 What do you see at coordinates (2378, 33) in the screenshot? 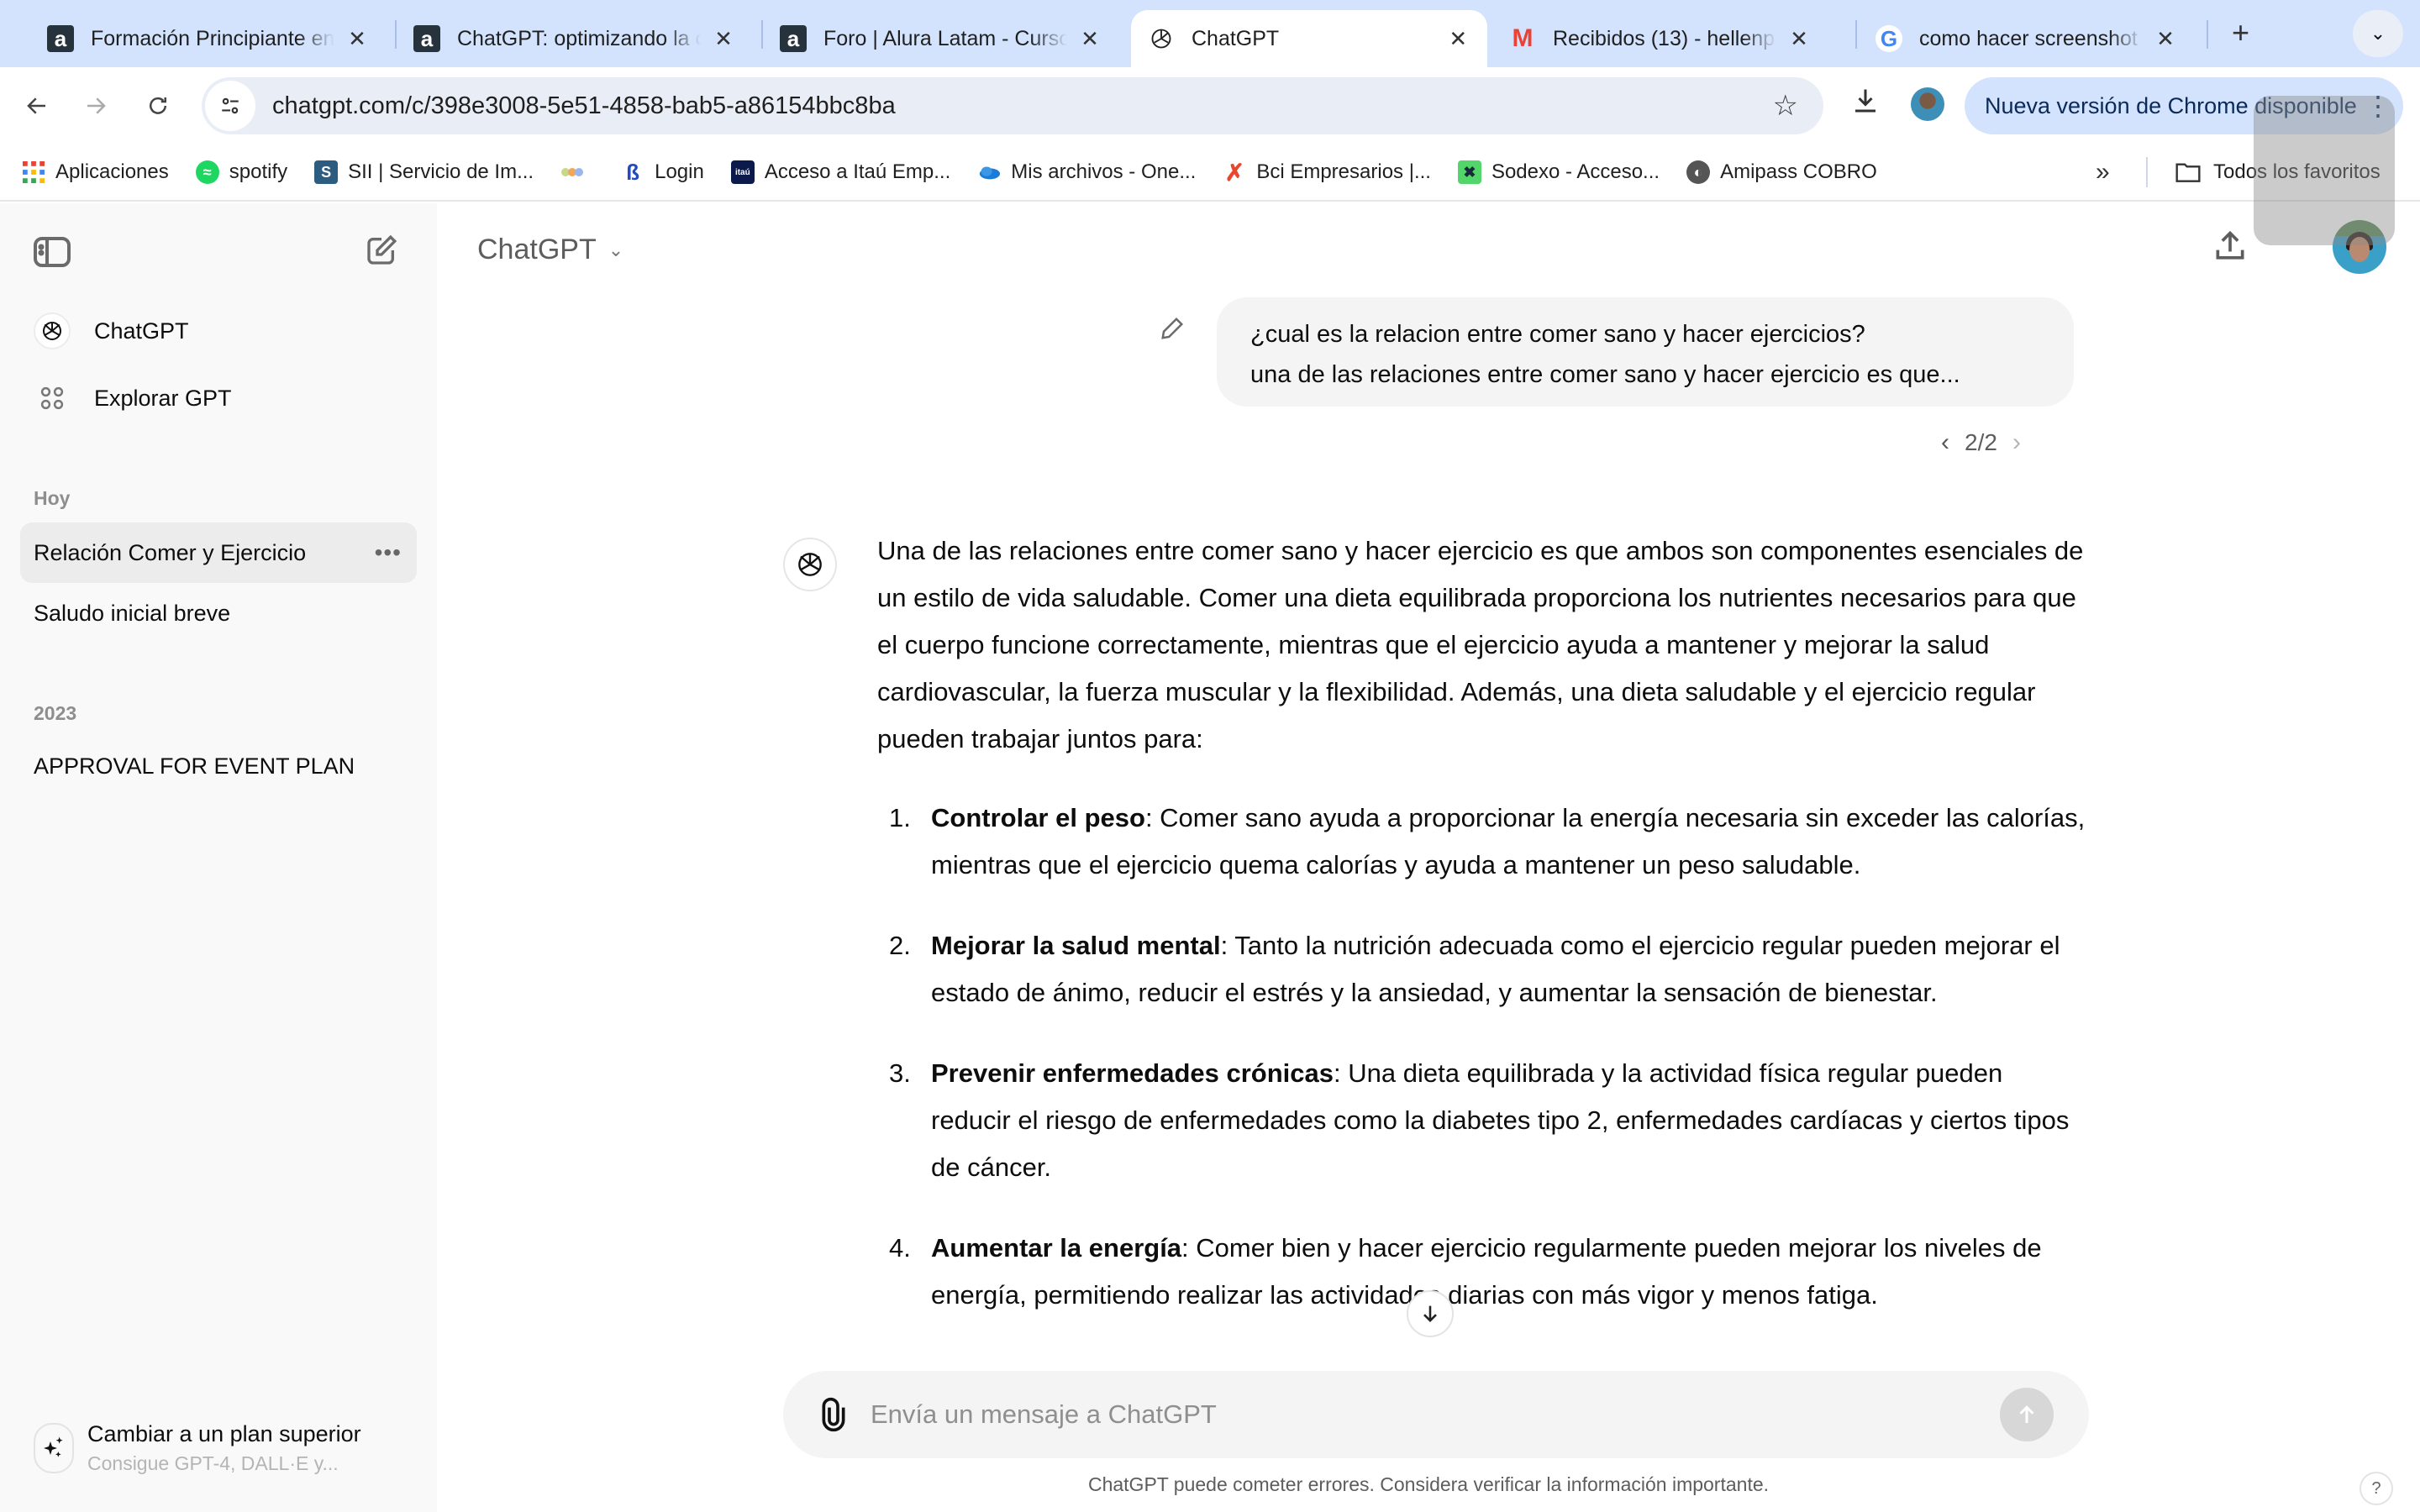
I see `tab-search-button: ⌄` at bounding box center [2378, 33].